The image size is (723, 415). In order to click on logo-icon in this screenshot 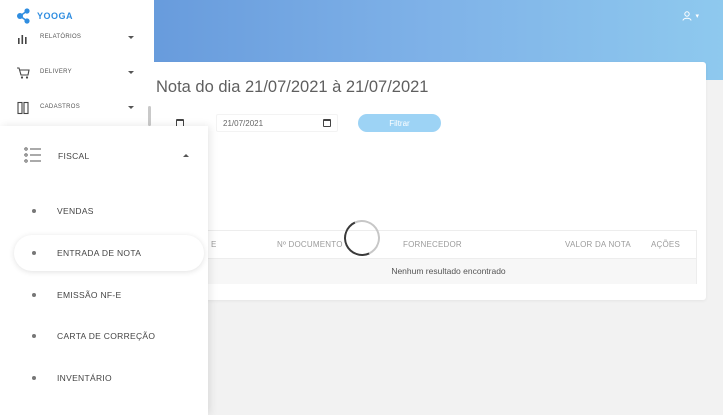, I will do `click(23, 16)`.